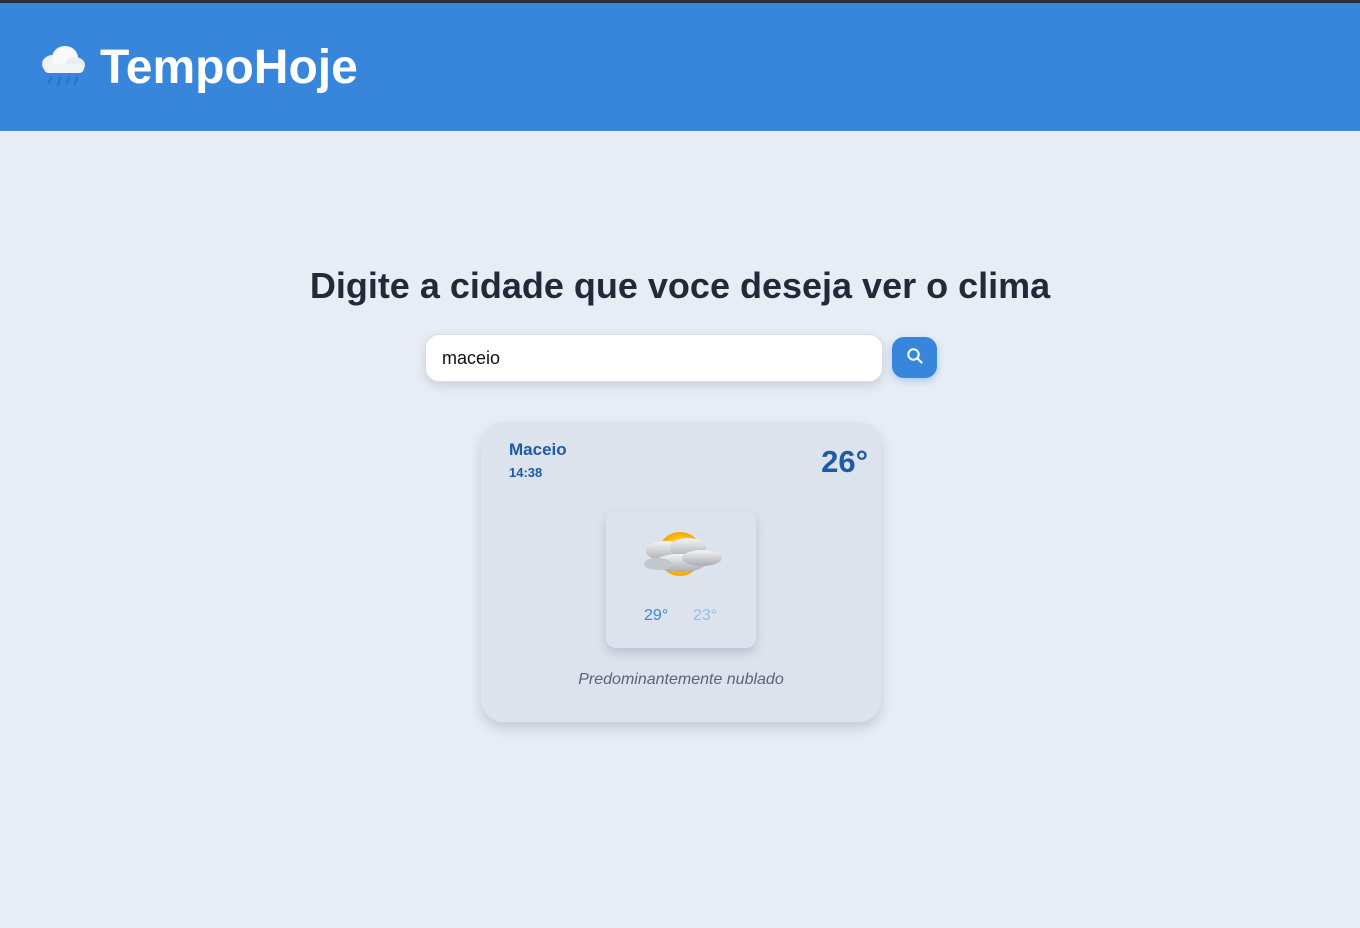 This screenshot has height=928, width=1360. Describe the element at coordinates (844, 461) in the screenshot. I see `current-temperature: 26°` at that location.